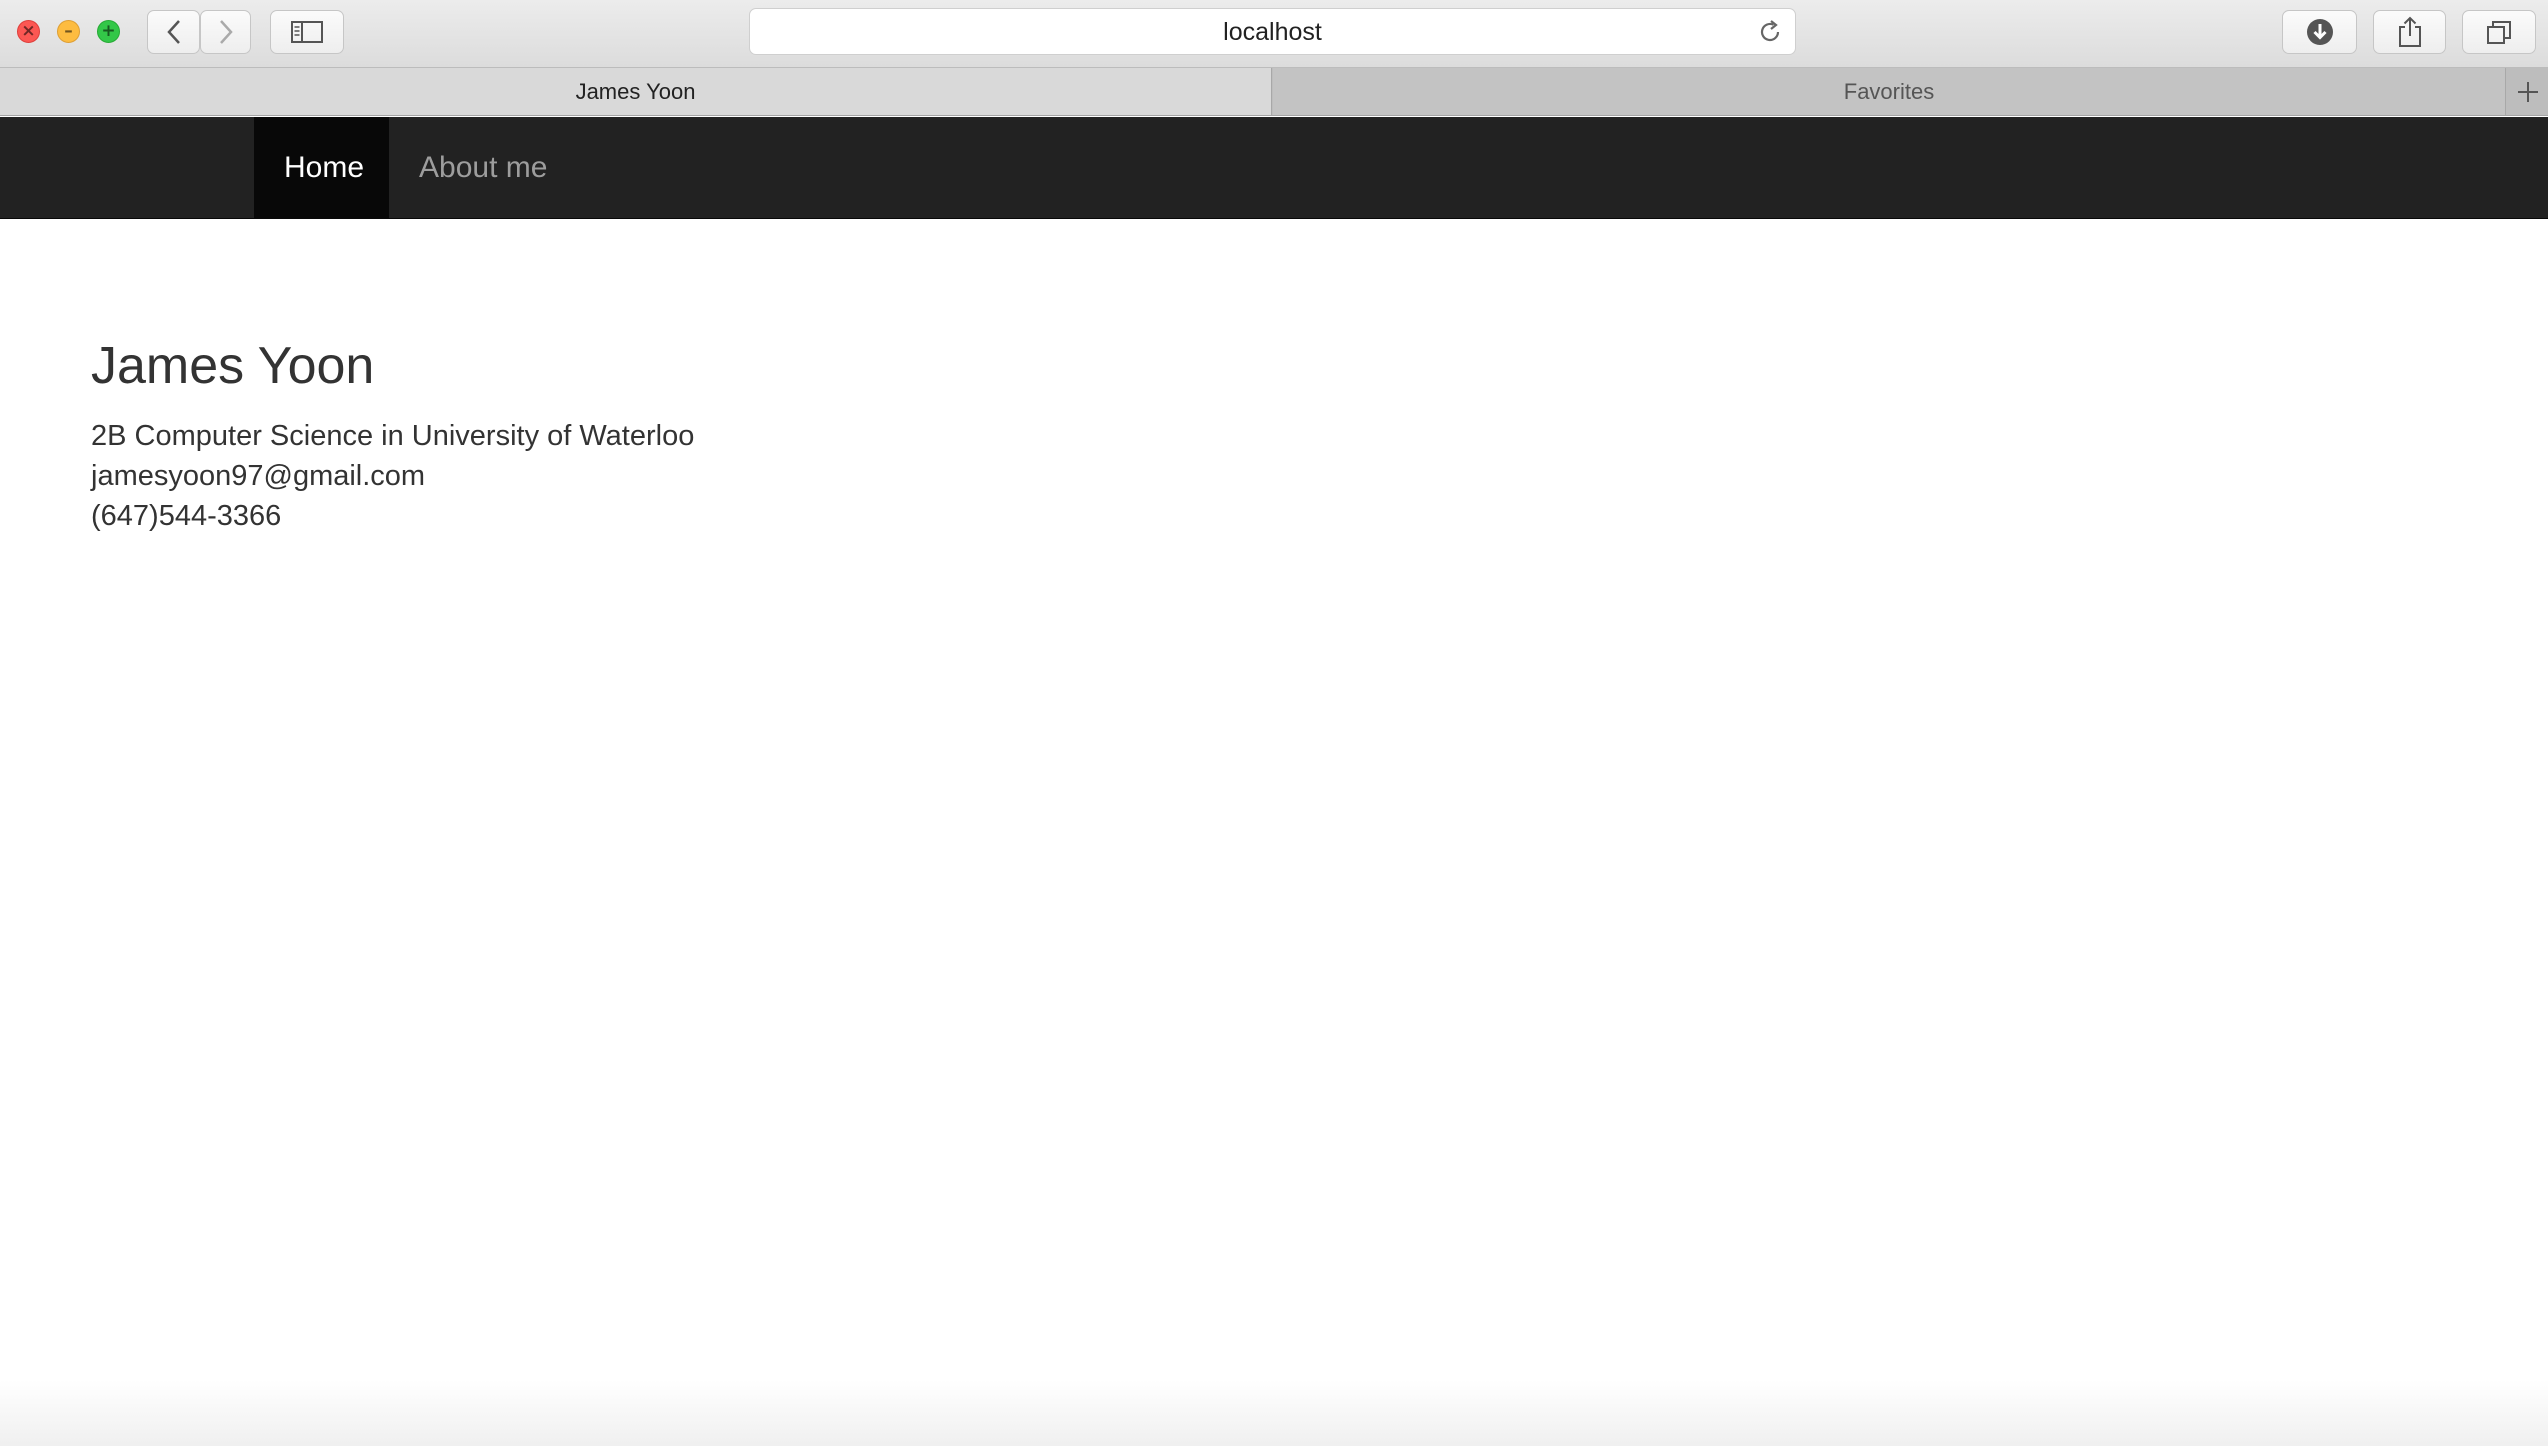  What do you see at coordinates (233, 366) in the screenshot?
I see `profile-name: James Yoon` at bounding box center [233, 366].